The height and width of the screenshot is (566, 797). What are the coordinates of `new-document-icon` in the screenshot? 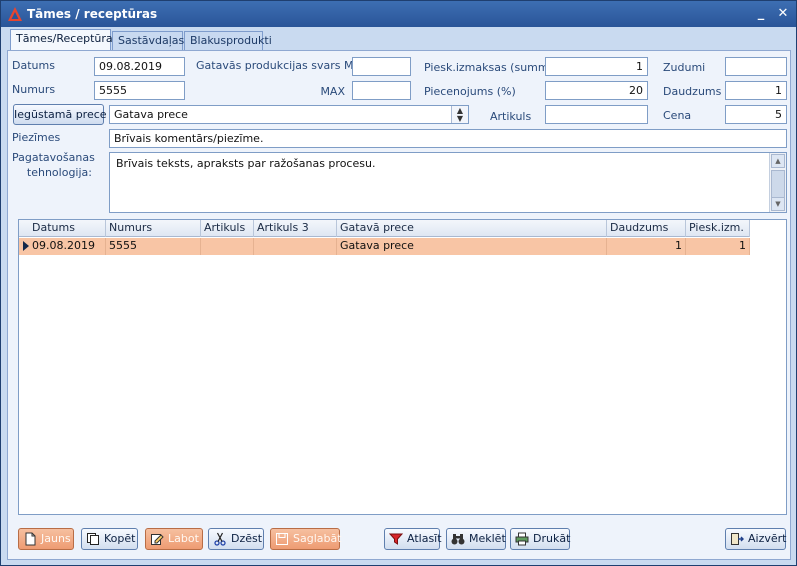 It's located at (30, 539).